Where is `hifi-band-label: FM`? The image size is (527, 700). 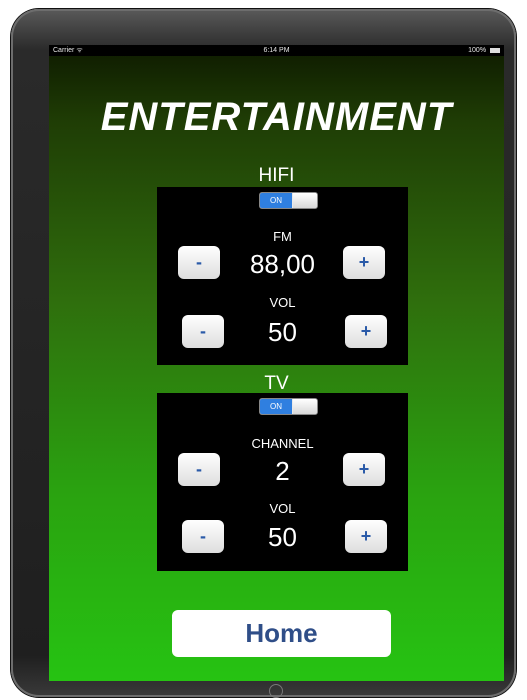 hifi-band-label: FM is located at coordinates (282, 236).